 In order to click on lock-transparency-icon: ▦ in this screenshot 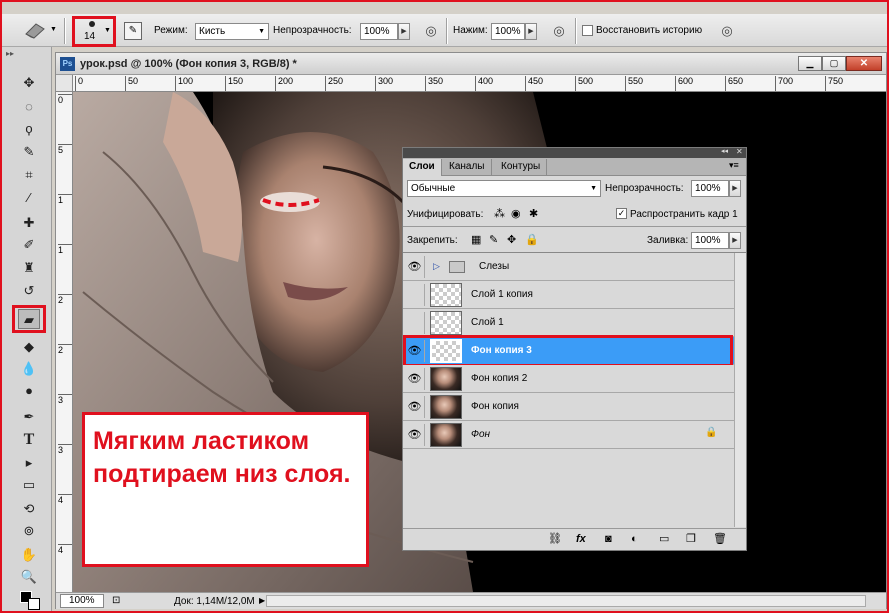, I will do `click(476, 240)`.